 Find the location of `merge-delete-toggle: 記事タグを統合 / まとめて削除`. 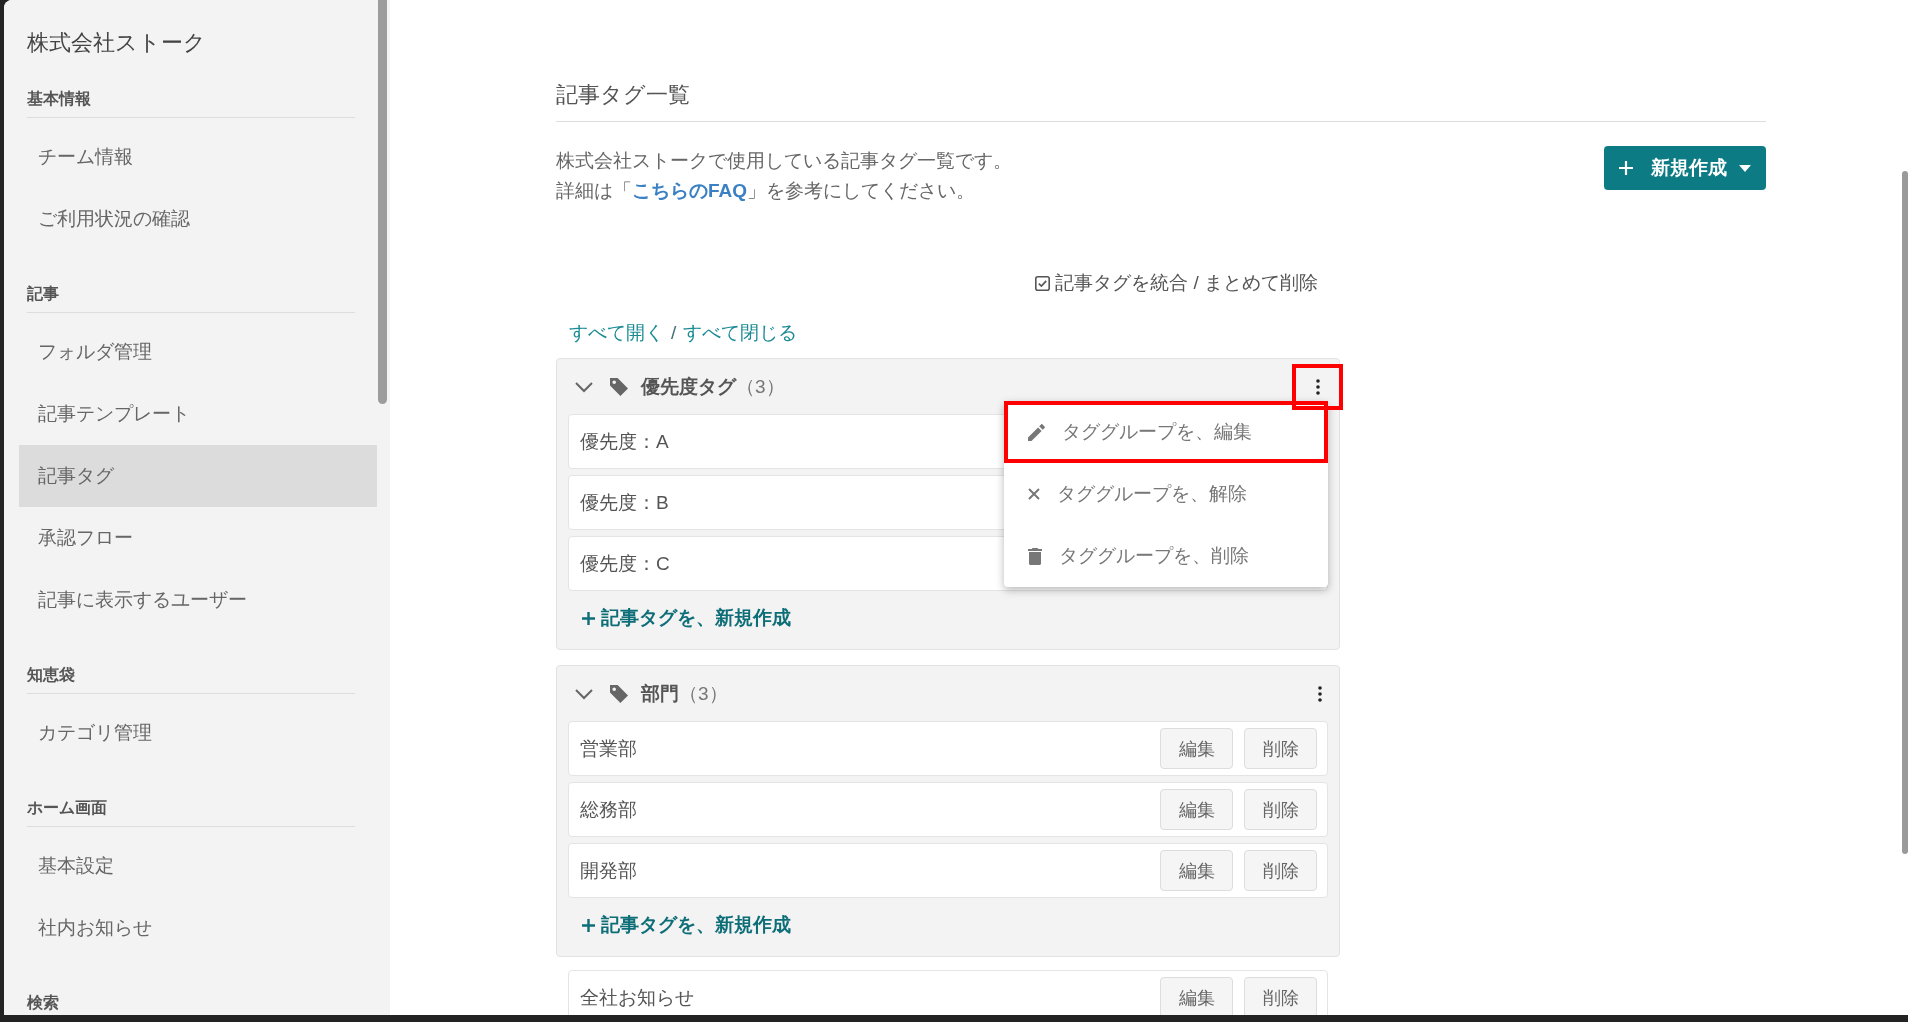

merge-delete-toggle: 記事タグを統合 / まとめて削除 is located at coordinates (1176, 283).